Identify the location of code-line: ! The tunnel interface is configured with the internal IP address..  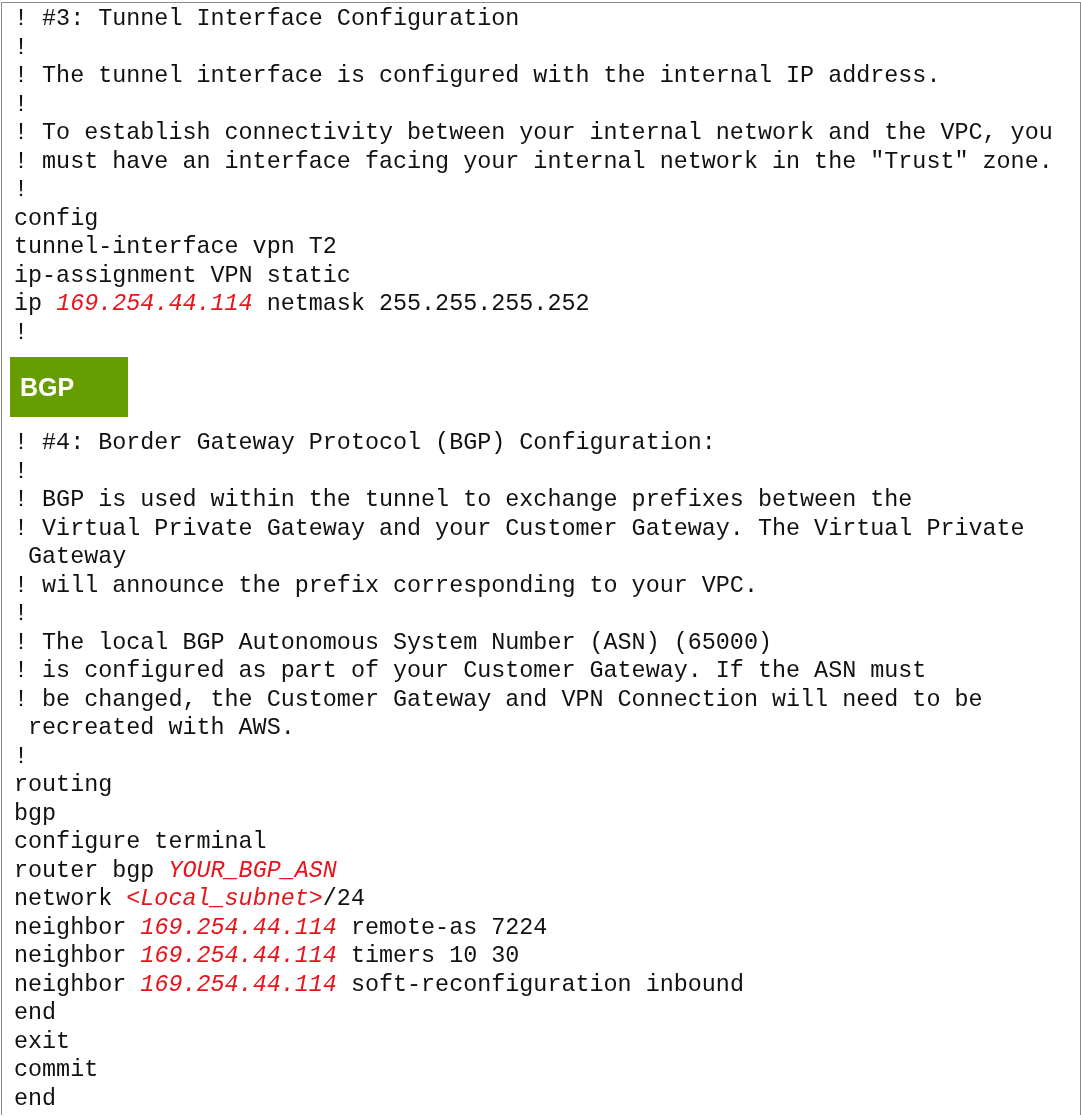
(477, 76).